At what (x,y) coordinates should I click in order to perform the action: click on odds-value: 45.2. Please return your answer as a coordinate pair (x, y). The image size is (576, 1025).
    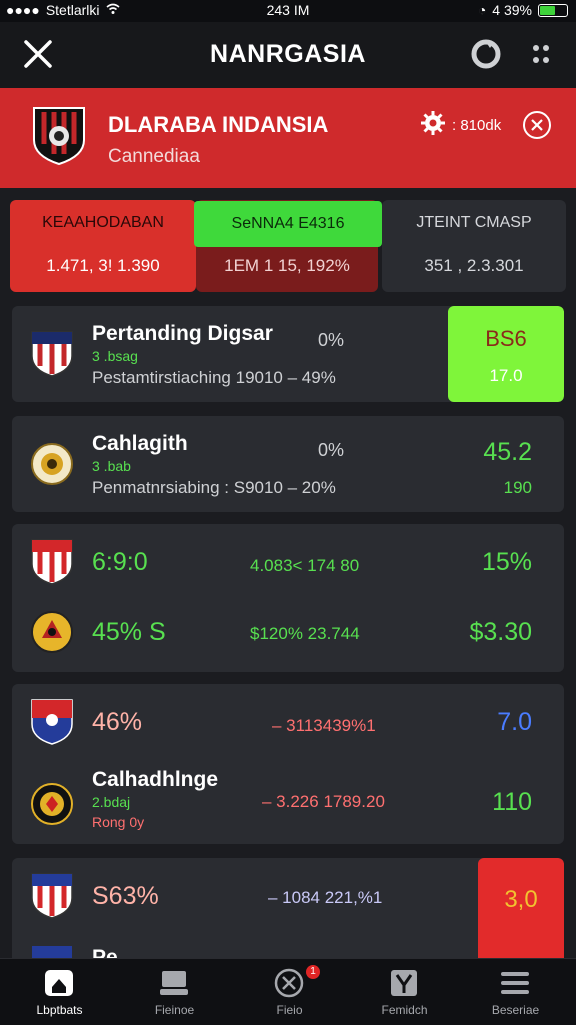
    Looking at the image, I should click on (507, 452).